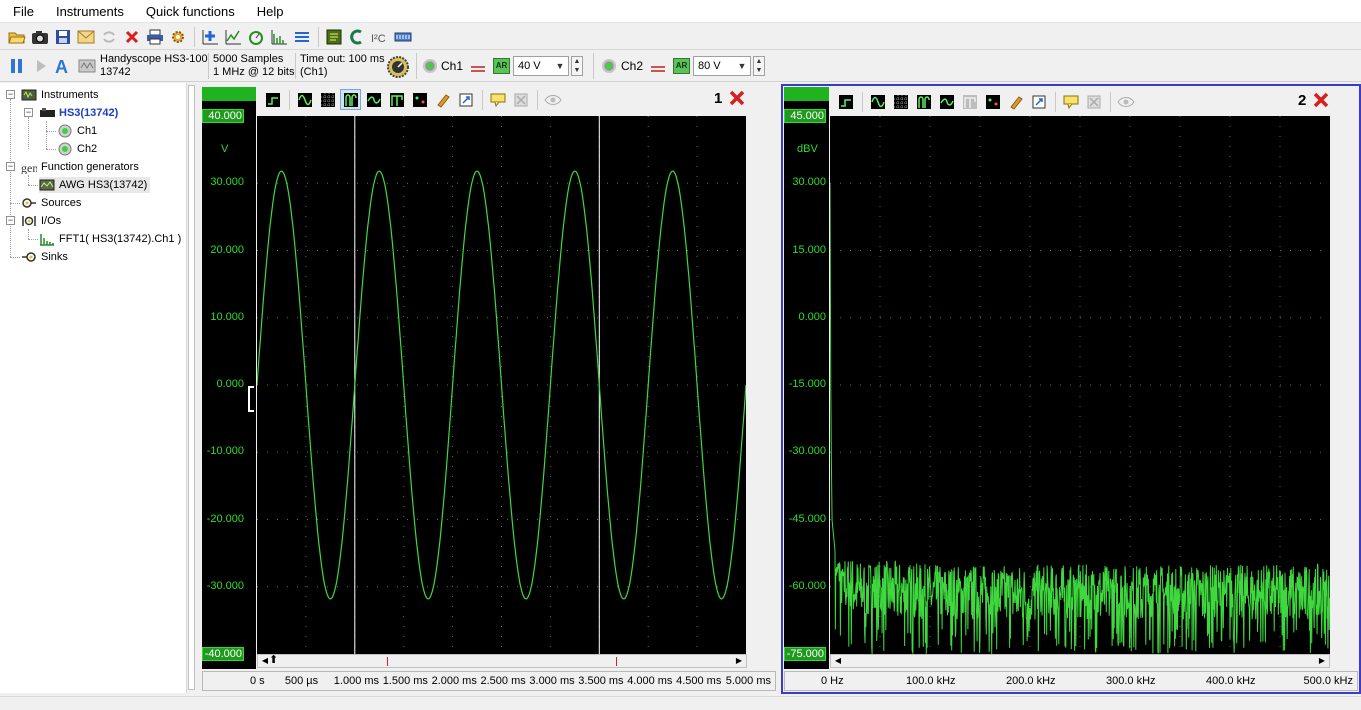  I want to click on camera-icon, so click(40, 37).